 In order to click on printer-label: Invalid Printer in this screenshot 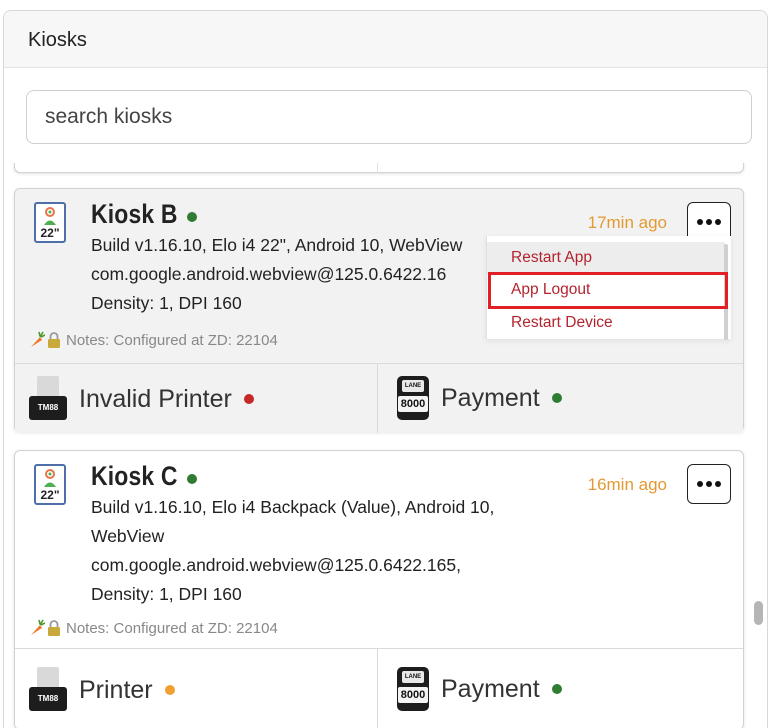, I will do `click(155, 398)`.